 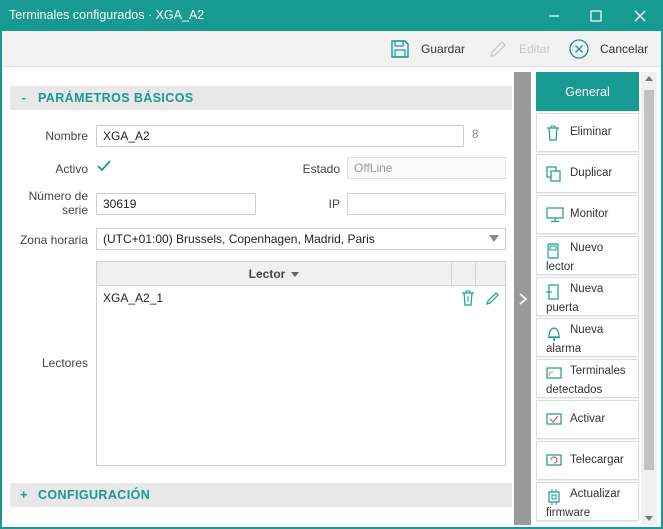 What do you see at coordinates (66, 136) in the screenshot?
I see `name-label: Nombre` at bounding box center [66, 136].